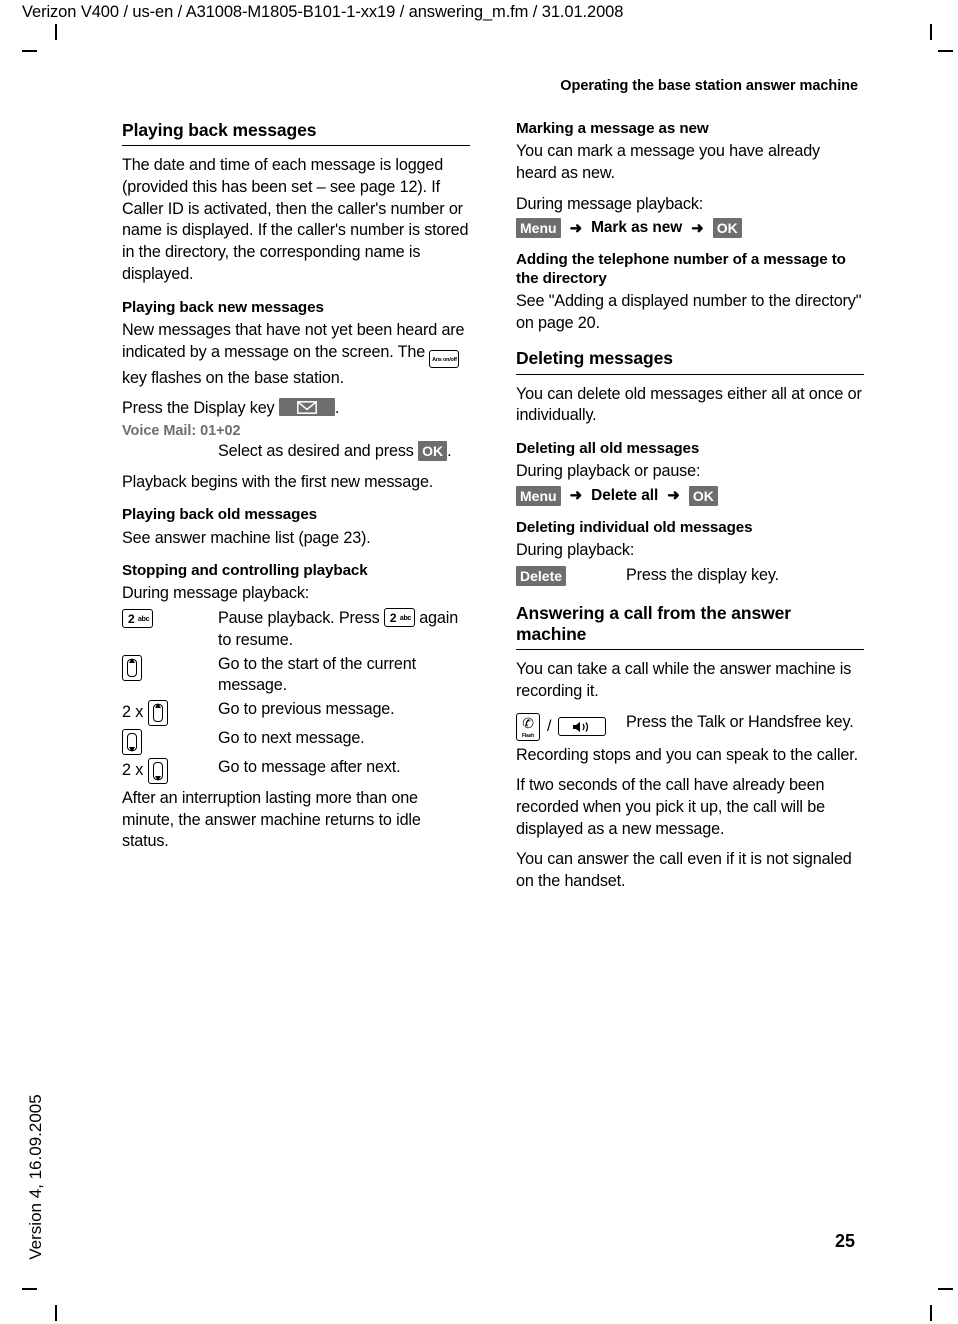 The image size is (958, 1324). I want to click on subsection-stopping-and-controlling-playback: Stopping and controlling playback, so click(245, 571).